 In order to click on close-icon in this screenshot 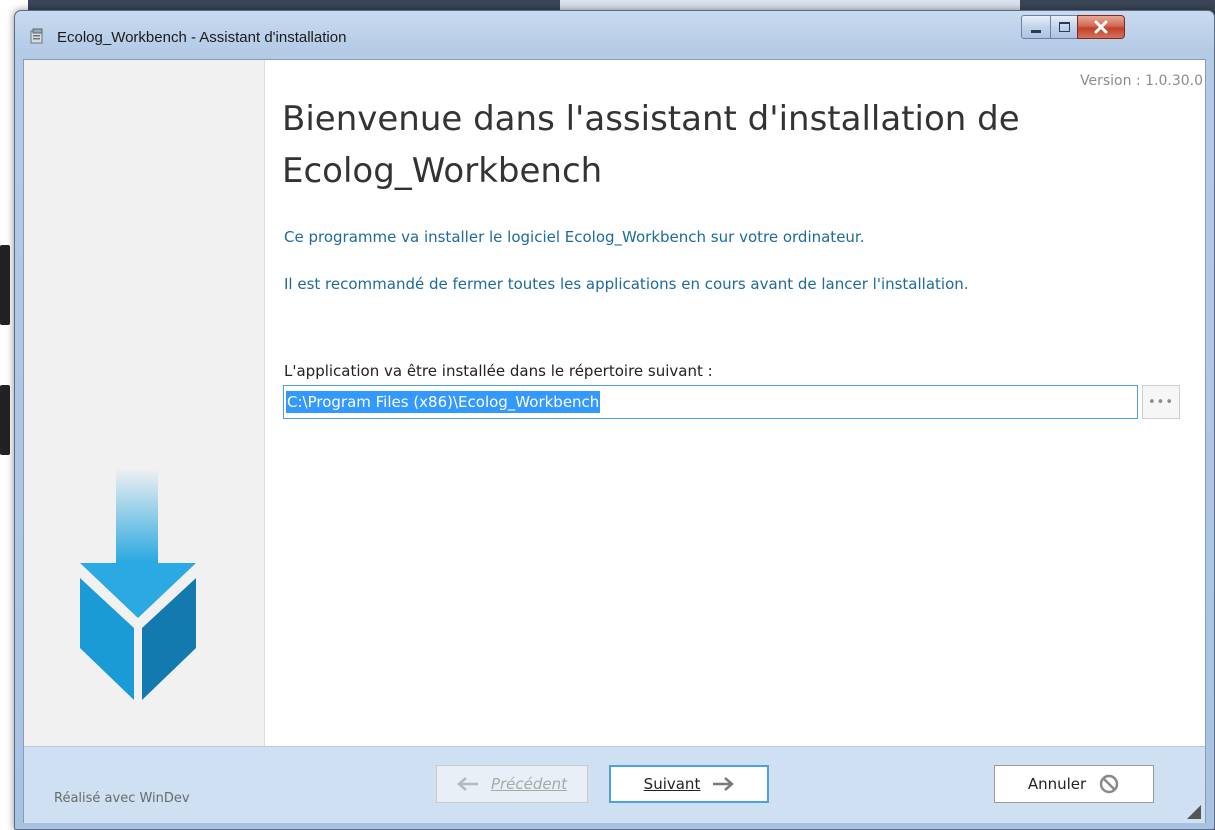, I will do `click(1101, 27)`.